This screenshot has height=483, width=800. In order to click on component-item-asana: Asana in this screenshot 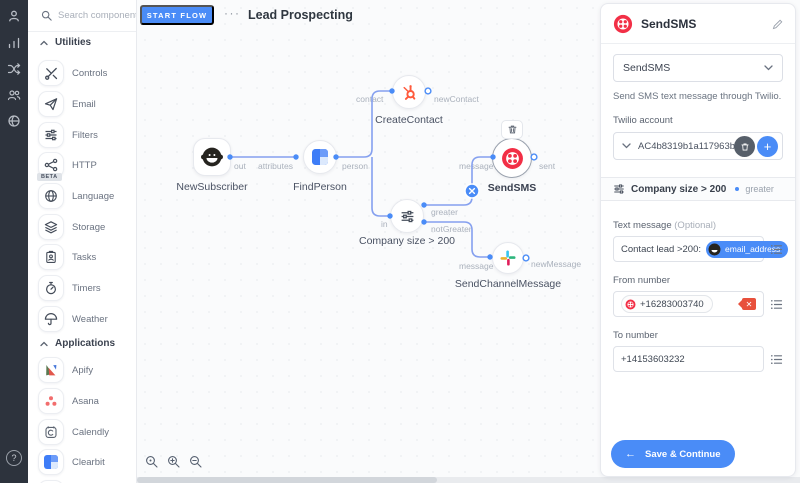, I will do `click(82, 401)`.